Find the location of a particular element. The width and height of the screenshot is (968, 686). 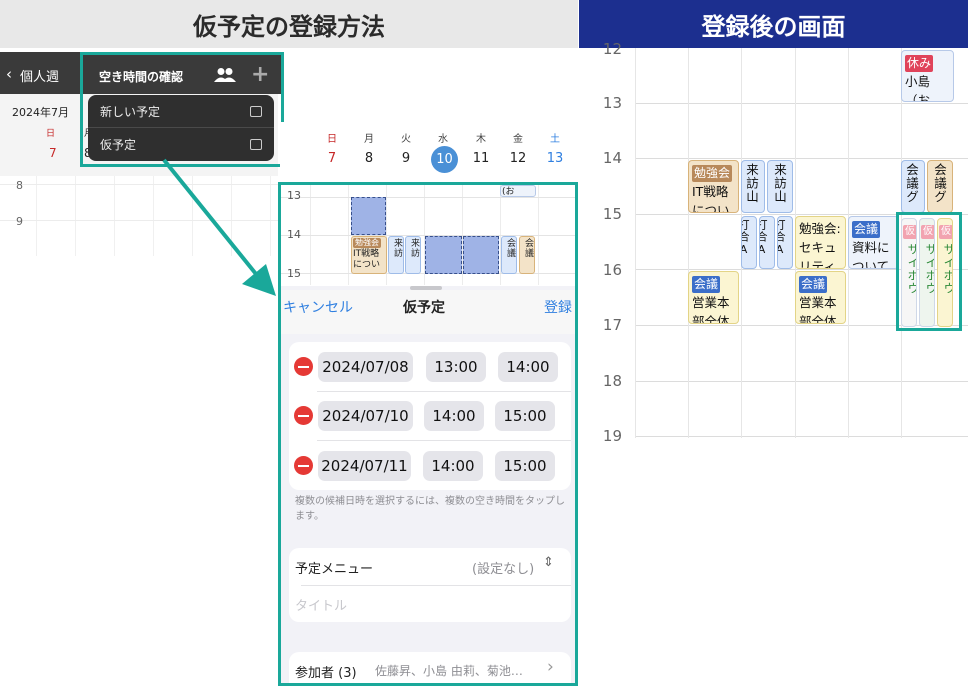

weekday-label: 金 is located at coordinates (518, 139).